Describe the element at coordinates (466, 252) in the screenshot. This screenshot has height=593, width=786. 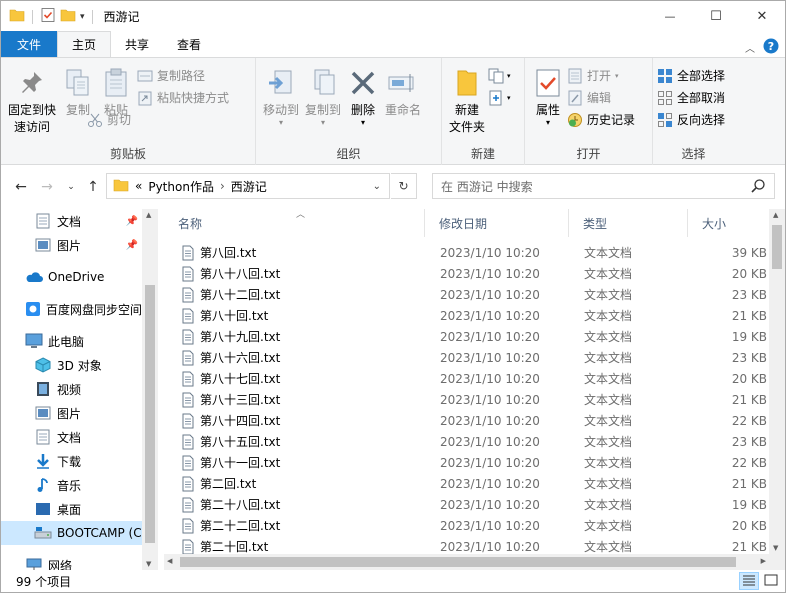
I see `file-row: 第八回.txt 2023/1/10 10:20 文本文档 39 KB` at that location.